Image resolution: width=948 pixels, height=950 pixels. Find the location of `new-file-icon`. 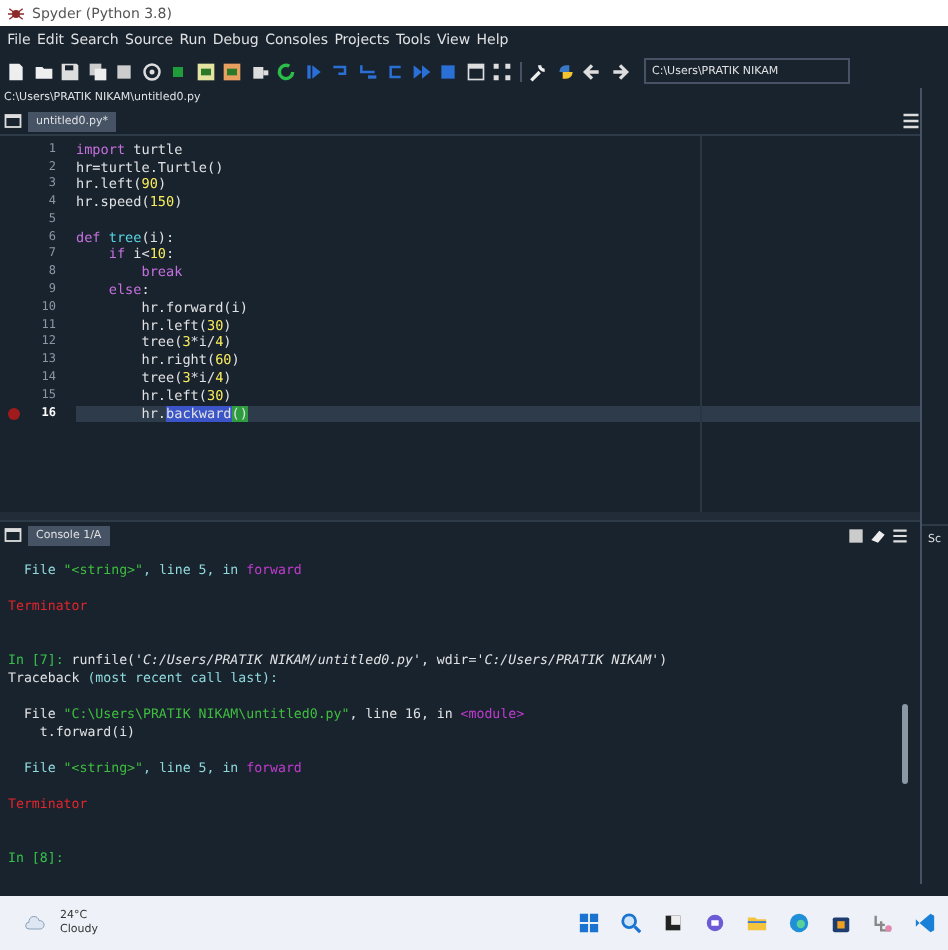

new-file-icon is located at coordinates (16, 71).